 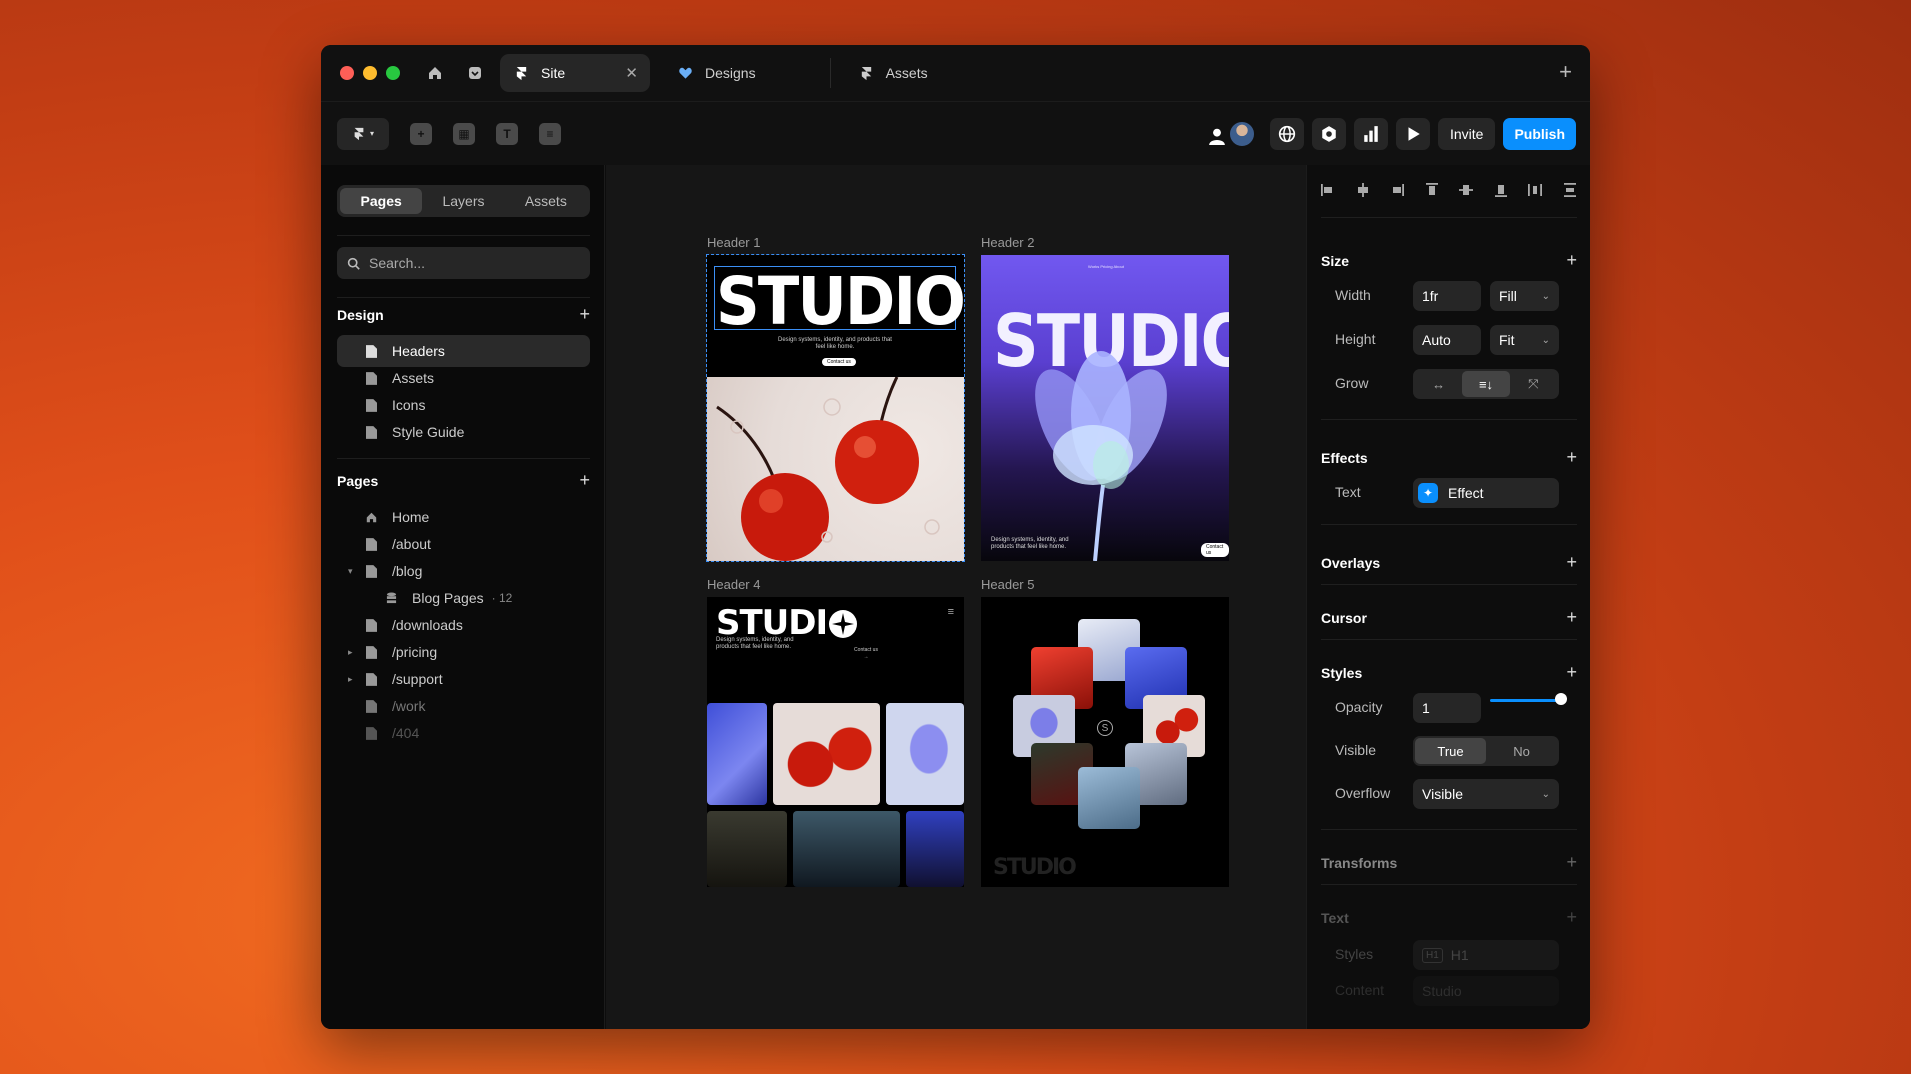 I want to click on inbox-icon, so click(x=475, y=73).